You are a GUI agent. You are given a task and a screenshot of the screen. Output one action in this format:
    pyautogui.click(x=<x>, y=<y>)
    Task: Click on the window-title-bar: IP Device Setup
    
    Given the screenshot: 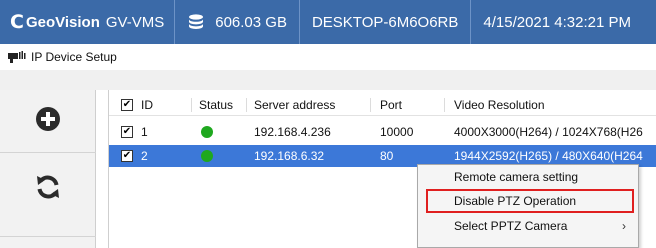 What is the action you would take?
    pyautogui.click(x=328, y=57)
    